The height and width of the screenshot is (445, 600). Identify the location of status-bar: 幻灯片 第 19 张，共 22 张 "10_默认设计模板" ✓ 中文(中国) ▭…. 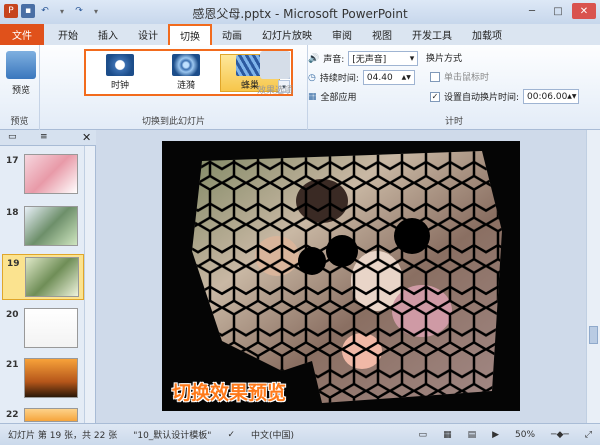
(300, 434).